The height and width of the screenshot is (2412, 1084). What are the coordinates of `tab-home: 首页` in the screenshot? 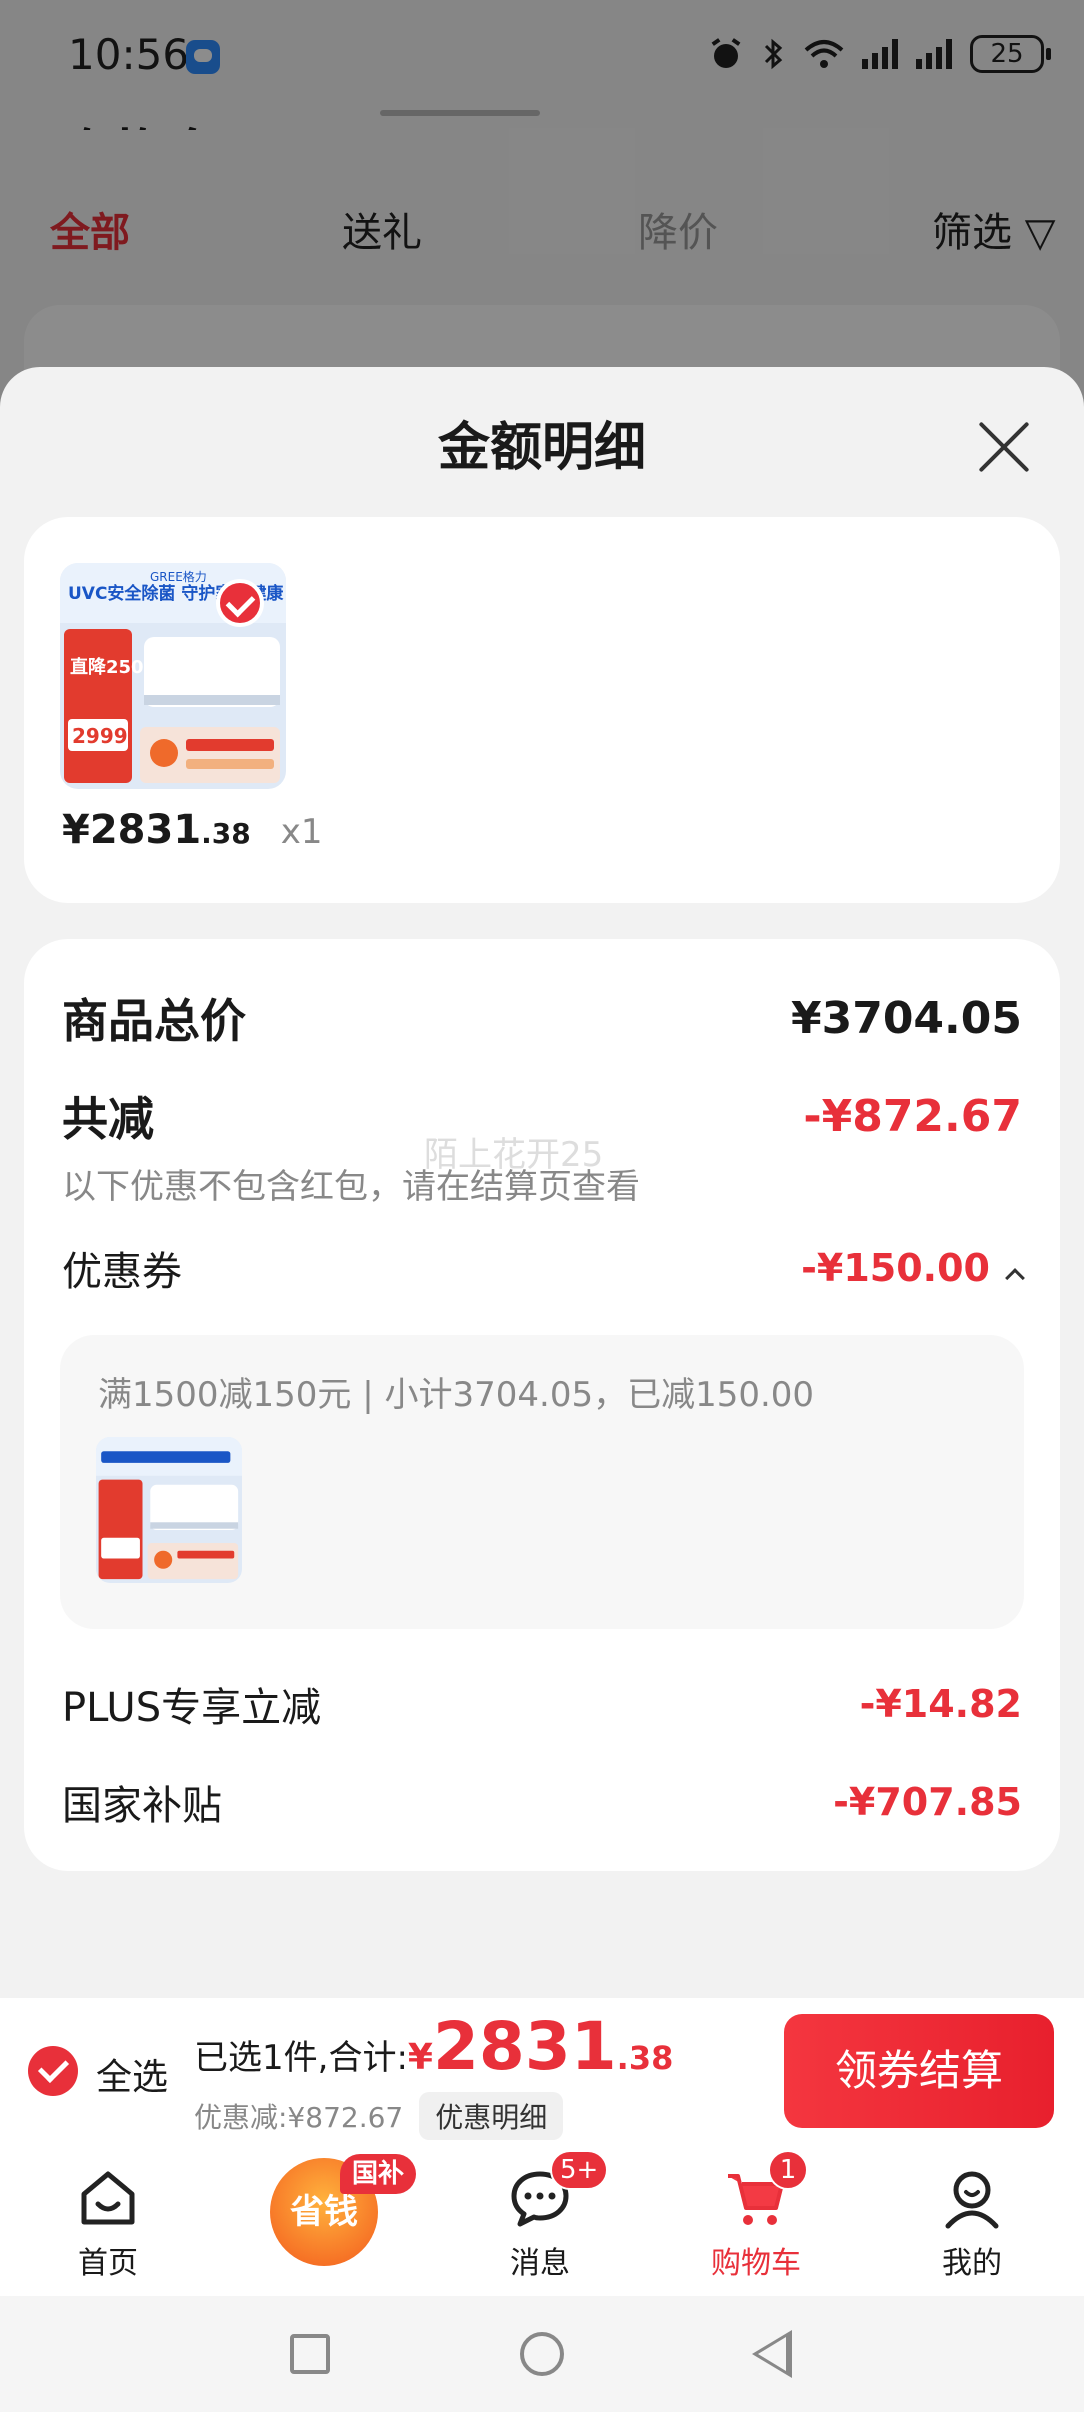 It's located at (108, 2221).